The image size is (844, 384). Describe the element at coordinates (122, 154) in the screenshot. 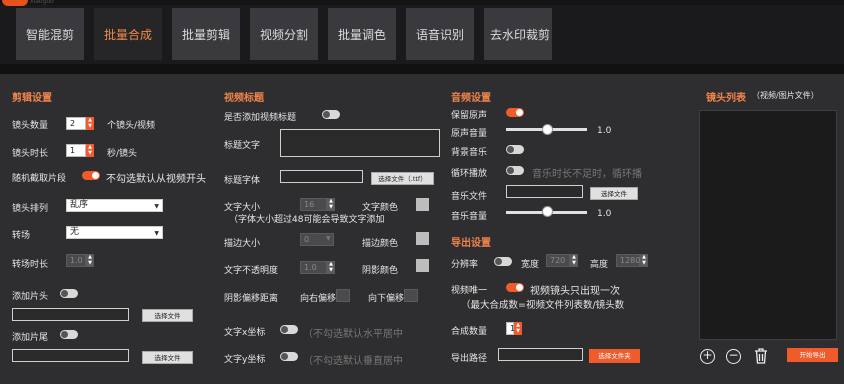

I see `shot-length-unit: 秒/镜头` at that location.